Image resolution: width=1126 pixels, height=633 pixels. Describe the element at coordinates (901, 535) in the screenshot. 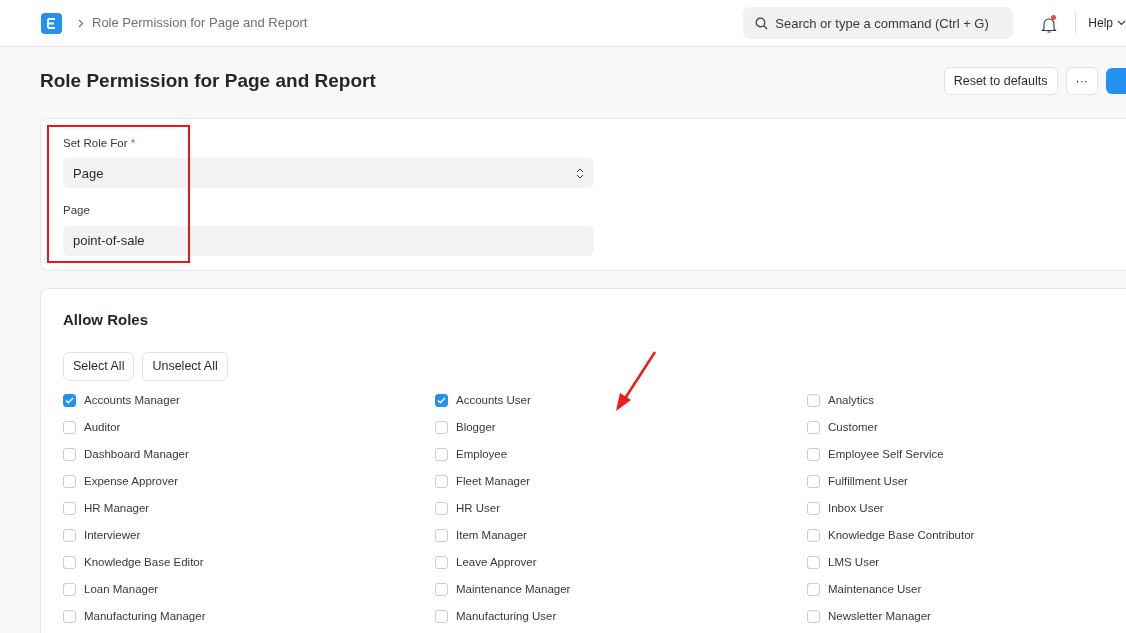

I see `checkbox-label: Knowledge Base Contributor` at that location.